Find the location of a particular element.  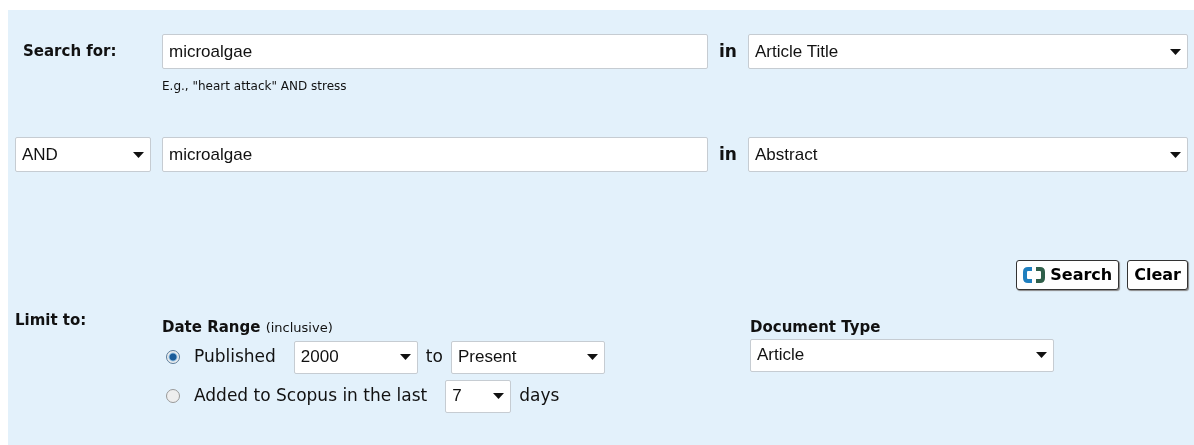

ring-icon is located at coordinates (1034, 275).